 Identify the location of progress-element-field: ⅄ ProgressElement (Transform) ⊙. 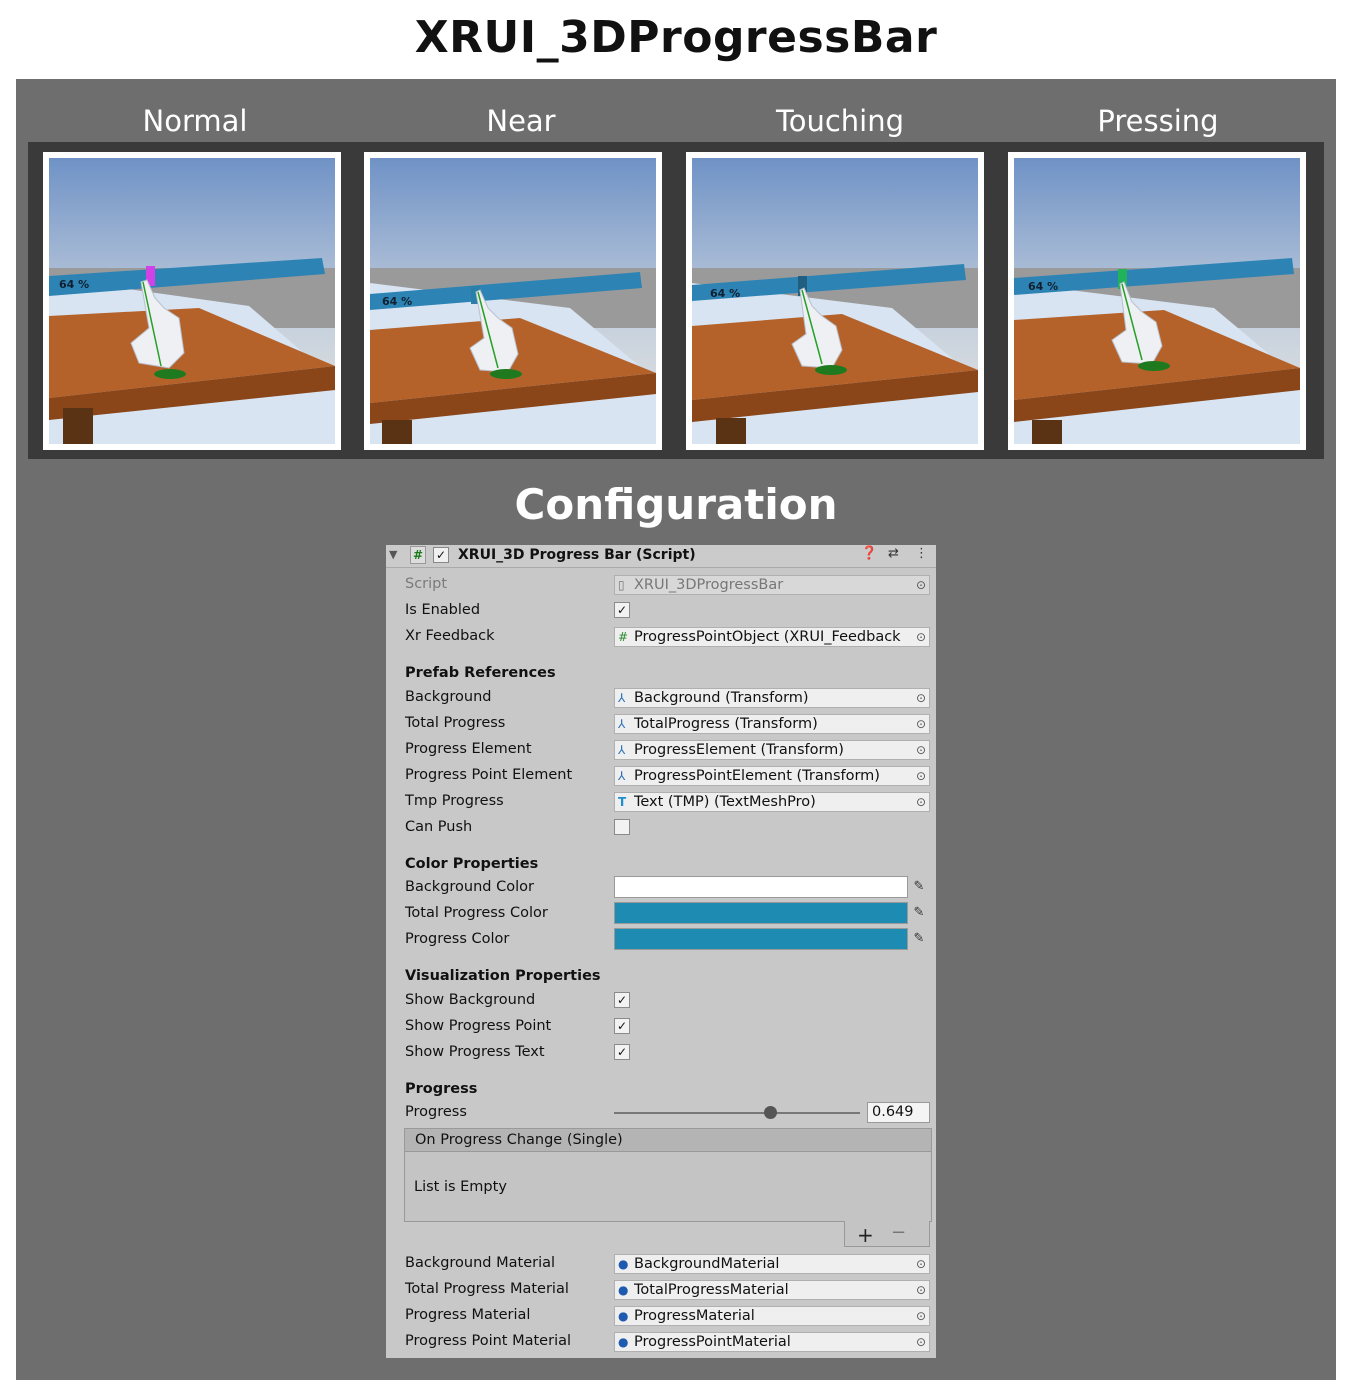
(772, 750).